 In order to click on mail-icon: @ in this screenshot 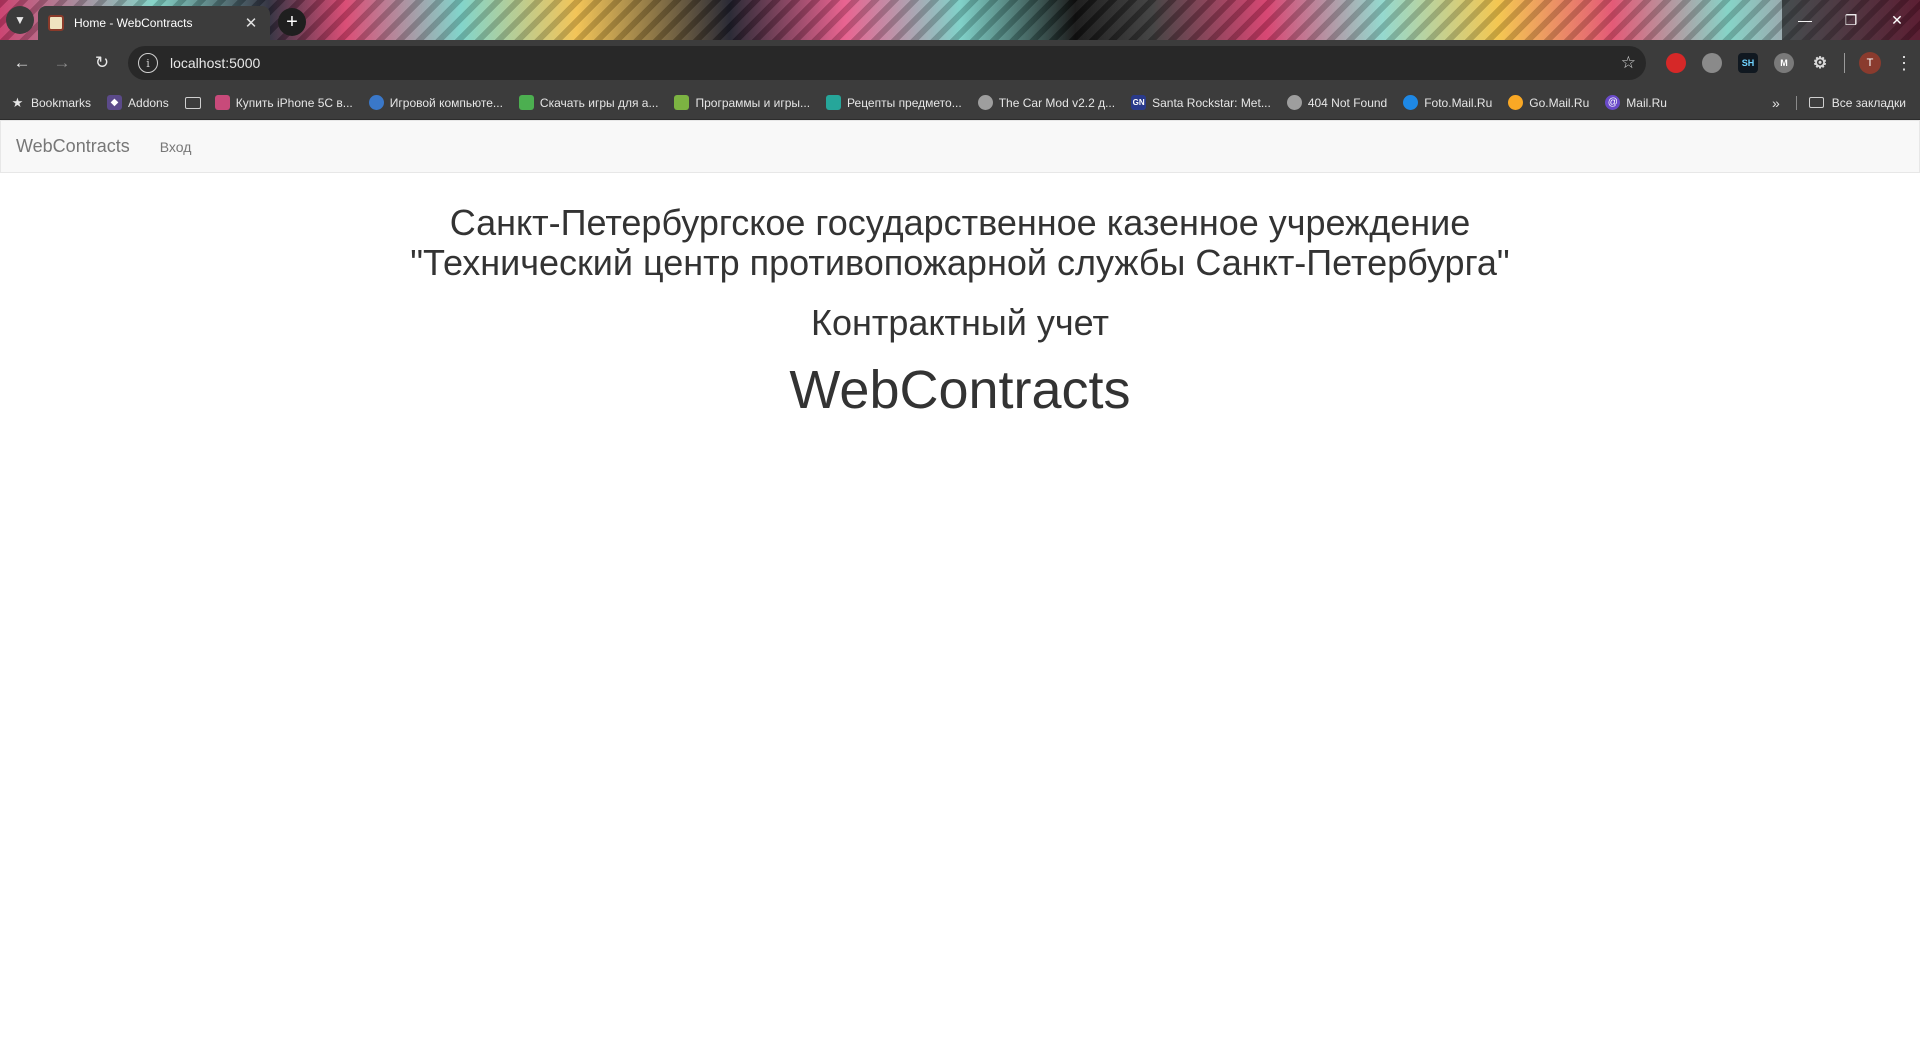, I will do `click(1613, 102)`.